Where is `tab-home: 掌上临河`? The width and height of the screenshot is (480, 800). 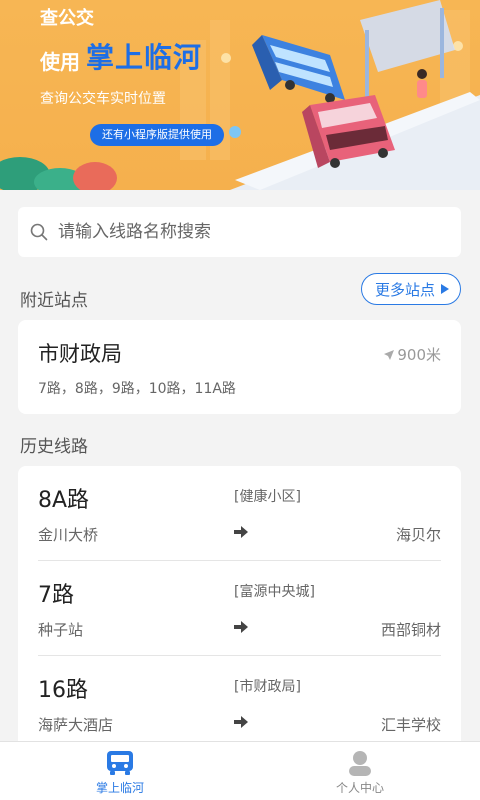 tab-home: 掌上临河 is located at coordinates (120, 771).